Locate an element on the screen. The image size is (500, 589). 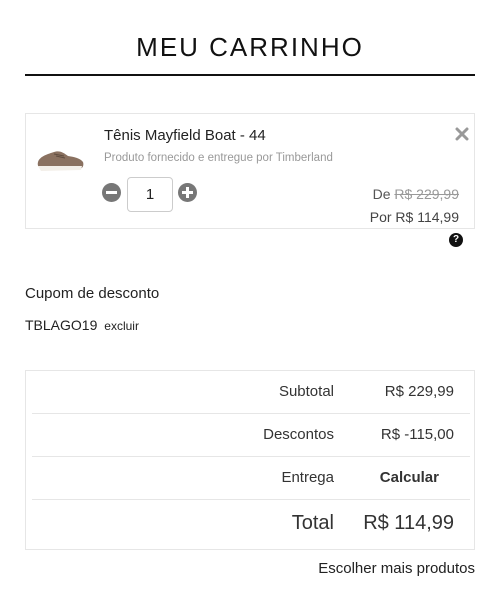
total-label: Total is located at coordinates (312, 523).